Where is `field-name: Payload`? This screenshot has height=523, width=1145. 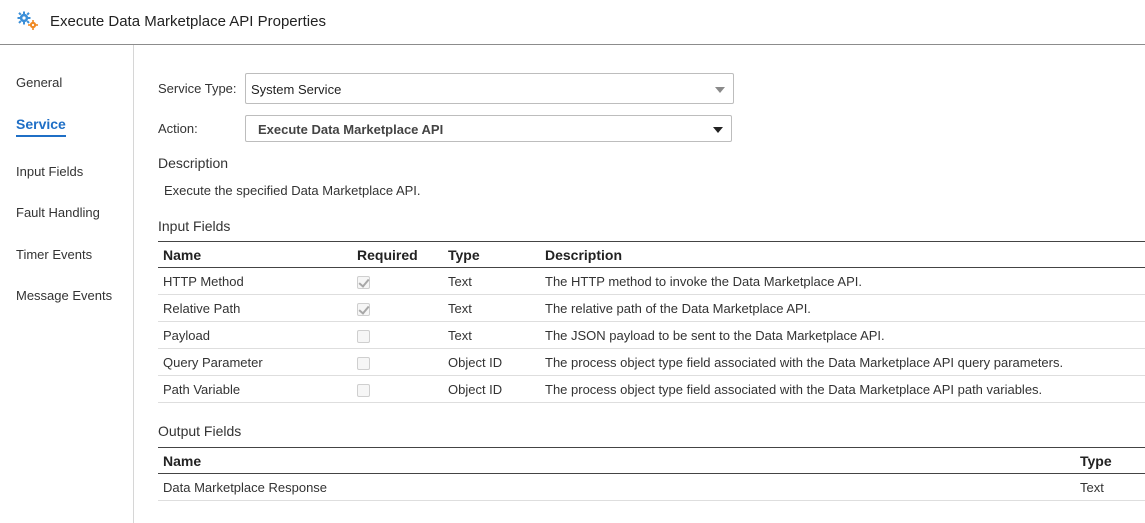
field-name: Payload is located at coordinates (255, 335).